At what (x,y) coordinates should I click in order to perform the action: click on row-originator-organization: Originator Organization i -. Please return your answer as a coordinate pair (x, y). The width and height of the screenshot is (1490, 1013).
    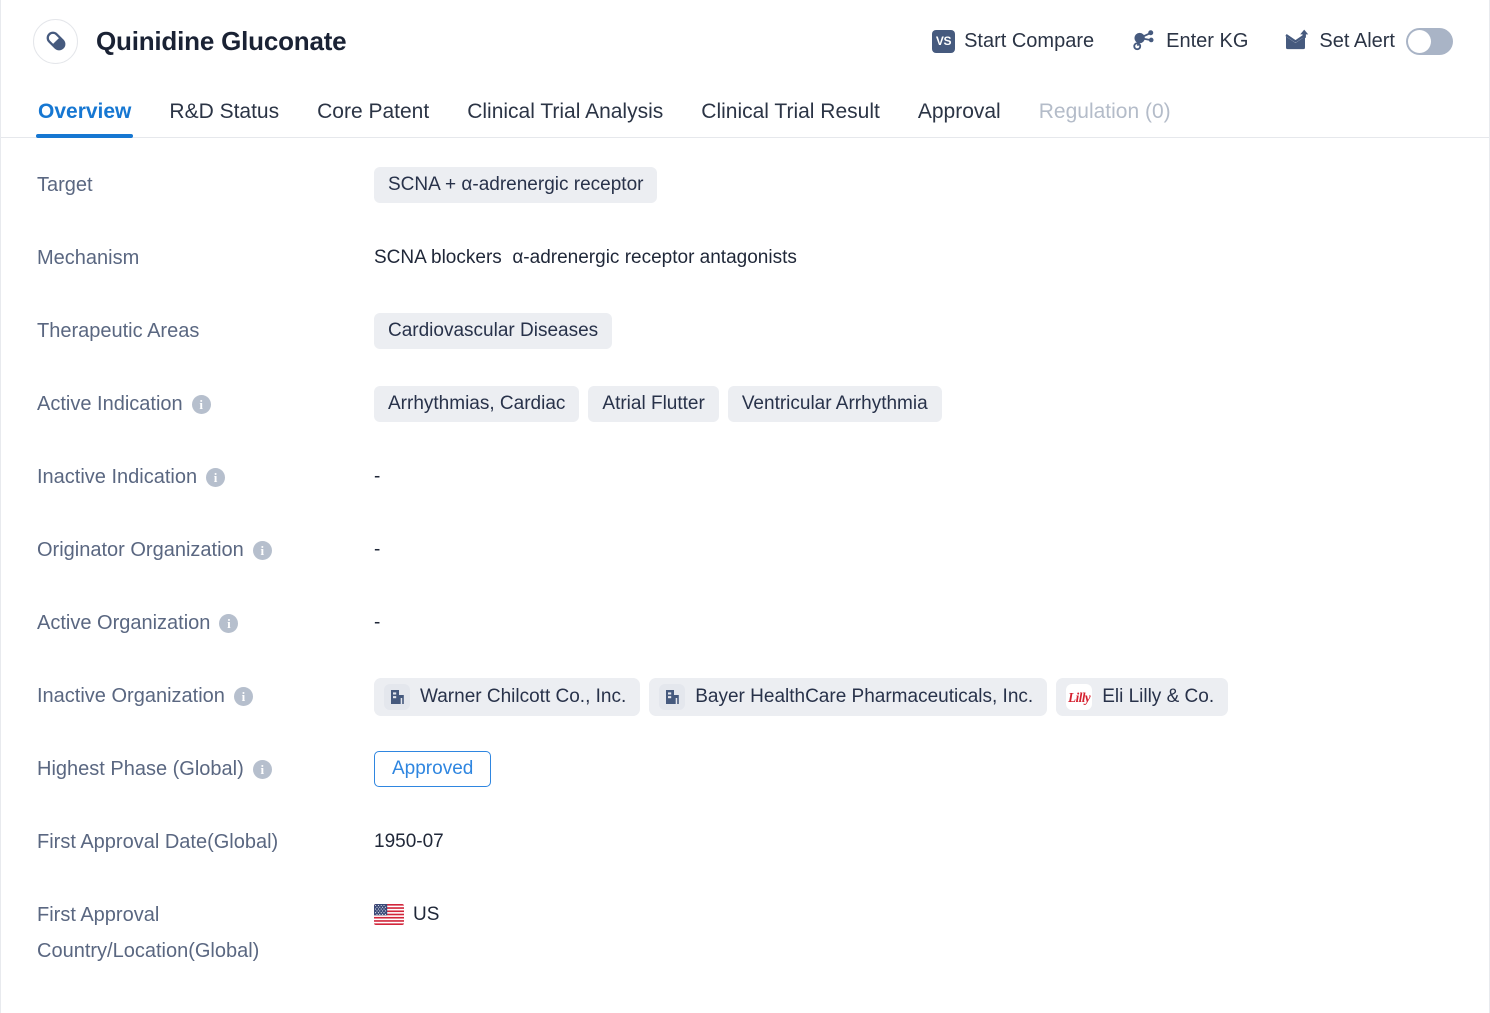
    Looking at the image, I should click on (745, 567).